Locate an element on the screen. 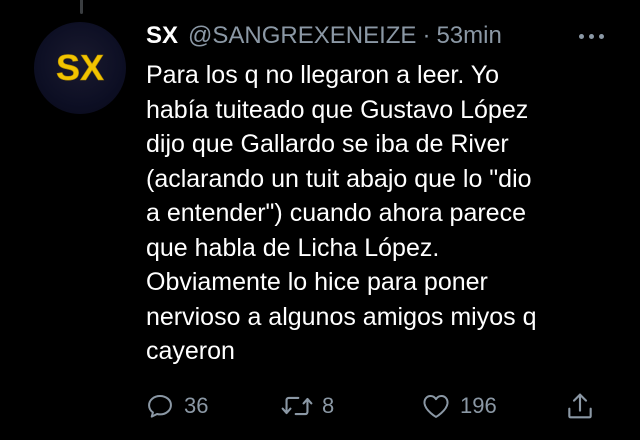 This screenshot has width=640, height=440. avatar-logo-icon: SX is located at coordinates (80, 68).